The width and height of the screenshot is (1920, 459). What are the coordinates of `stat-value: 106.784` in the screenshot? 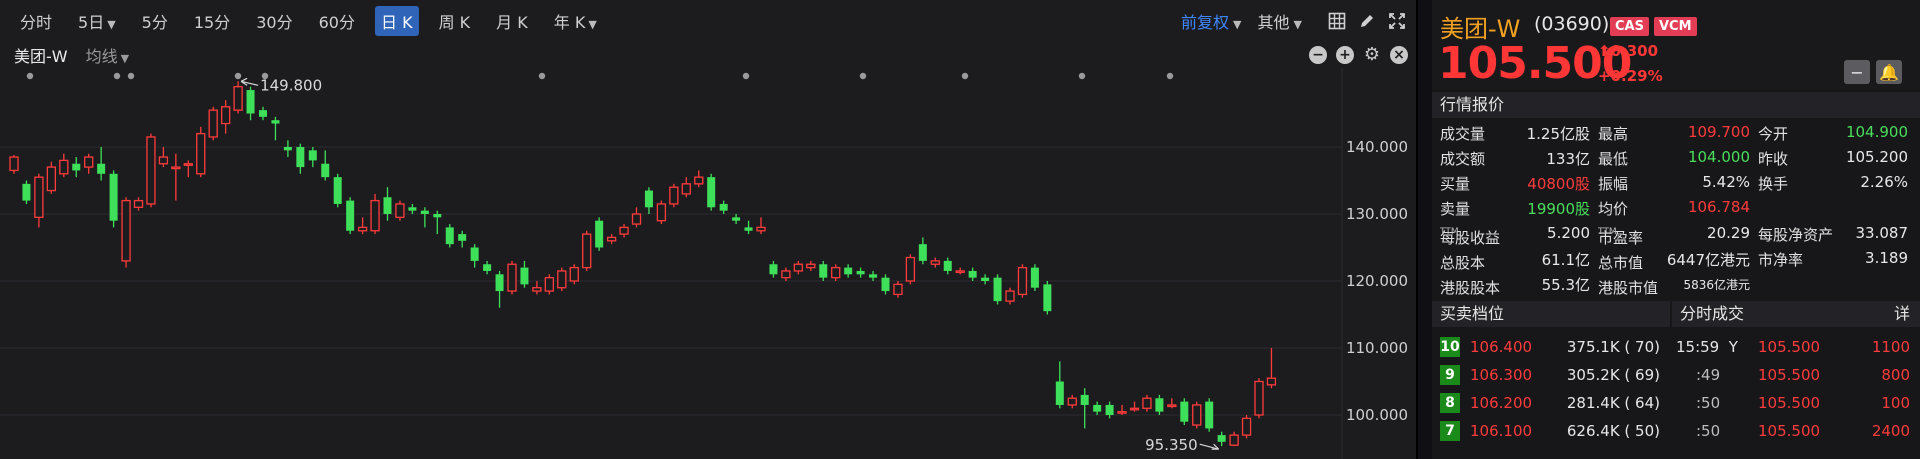 It's located at (1718, 207).